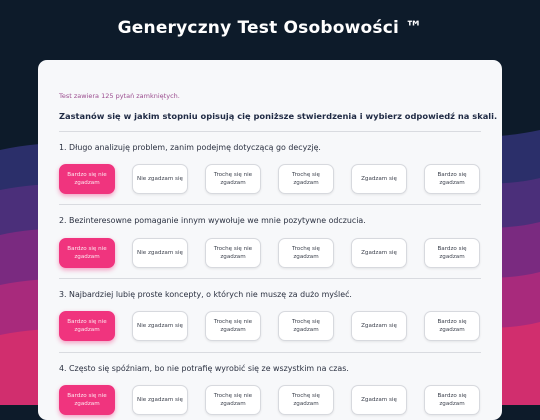 The height and width of the screenshot is (420, 540). What do you see at coordinates (379, 179) in the screenshot?
I see `q1-option-agree: Zgadzam się` at bounding box center [379, 179].